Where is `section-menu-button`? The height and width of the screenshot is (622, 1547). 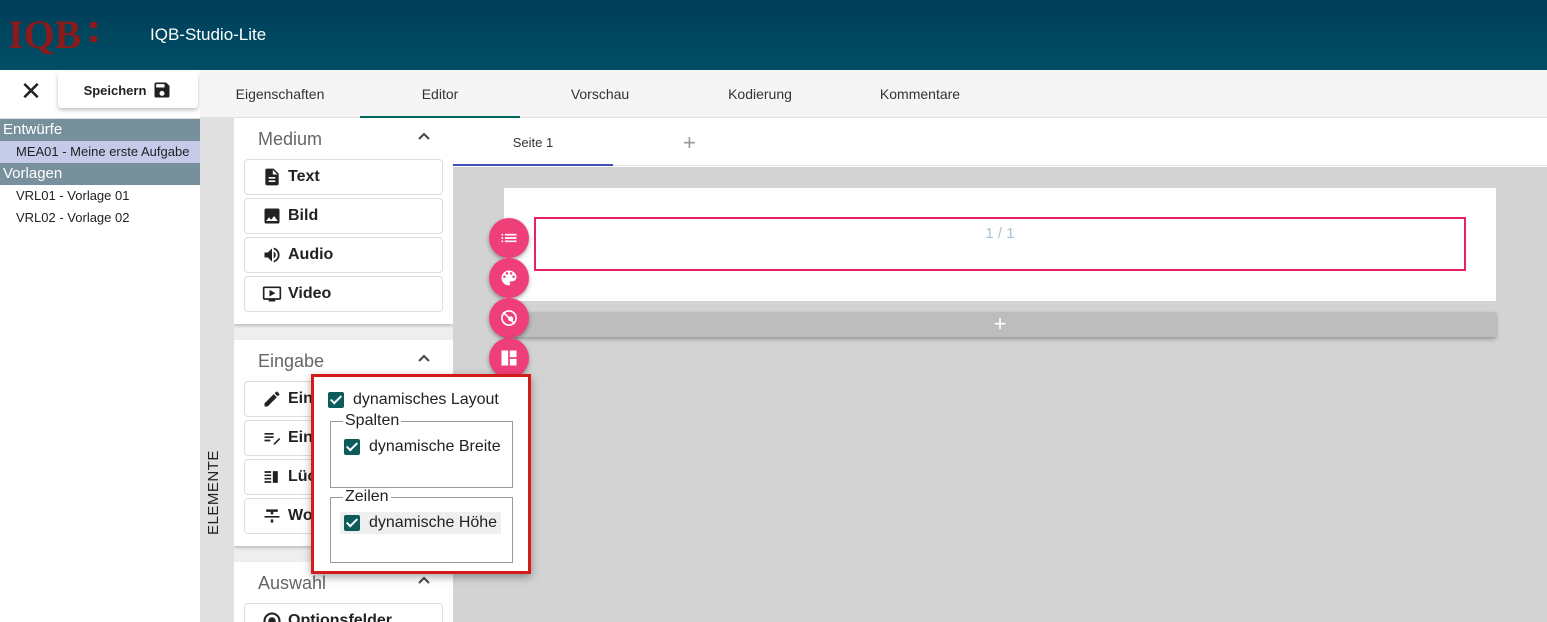 section-menu-button is located at coordinates (509, 238).